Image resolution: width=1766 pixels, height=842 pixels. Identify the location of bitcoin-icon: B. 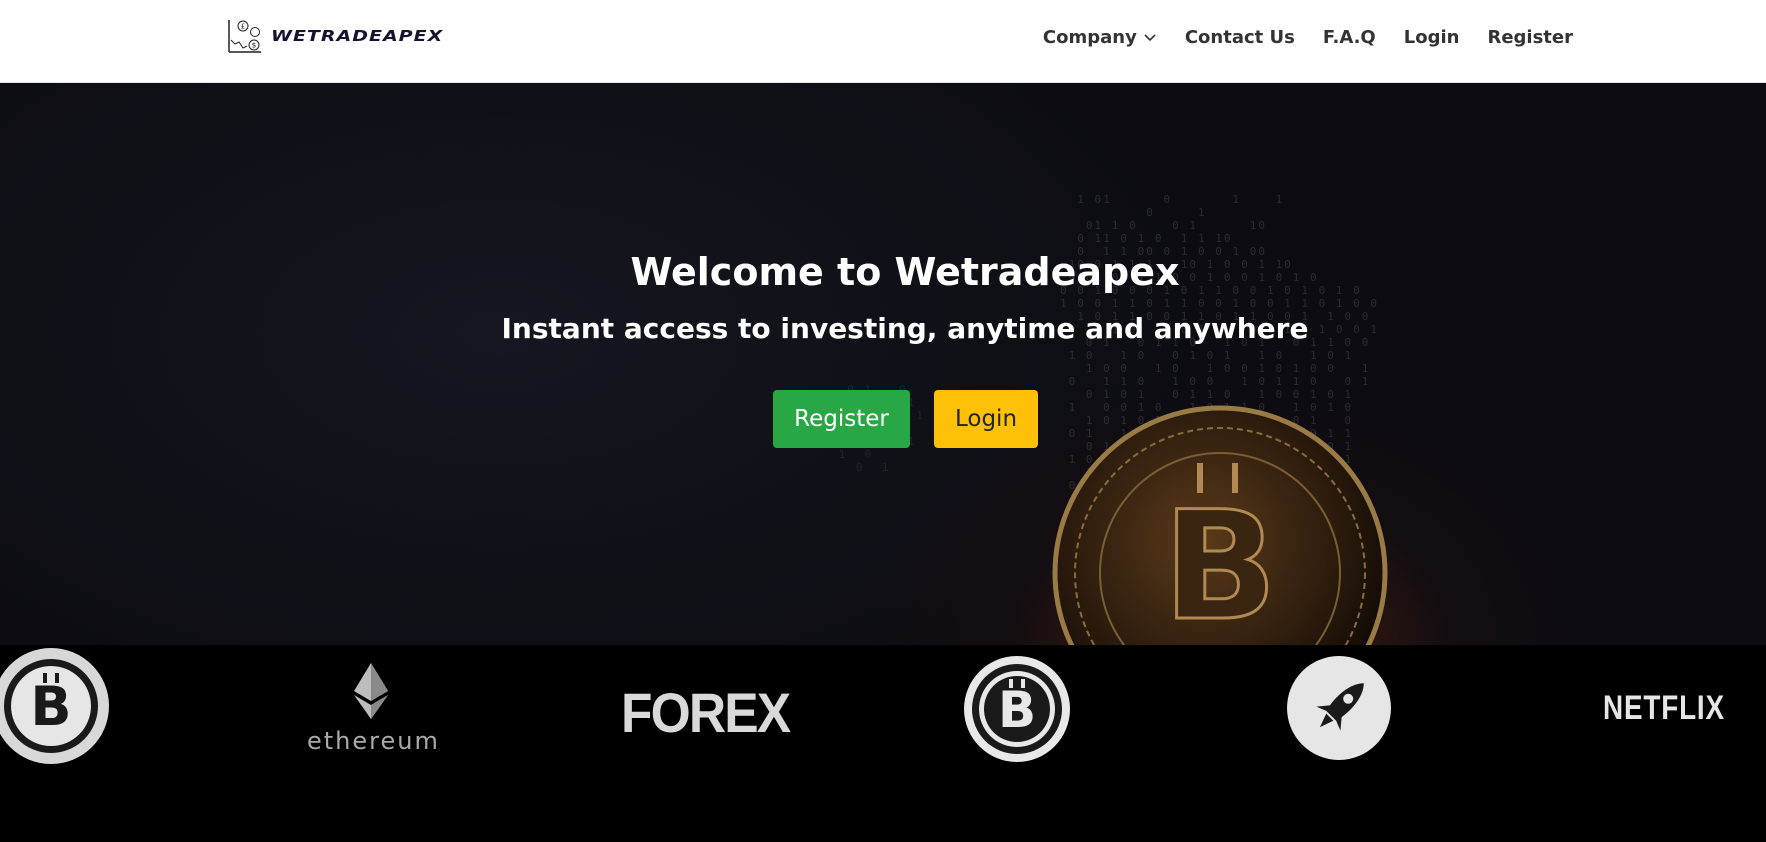
(1017, 709).